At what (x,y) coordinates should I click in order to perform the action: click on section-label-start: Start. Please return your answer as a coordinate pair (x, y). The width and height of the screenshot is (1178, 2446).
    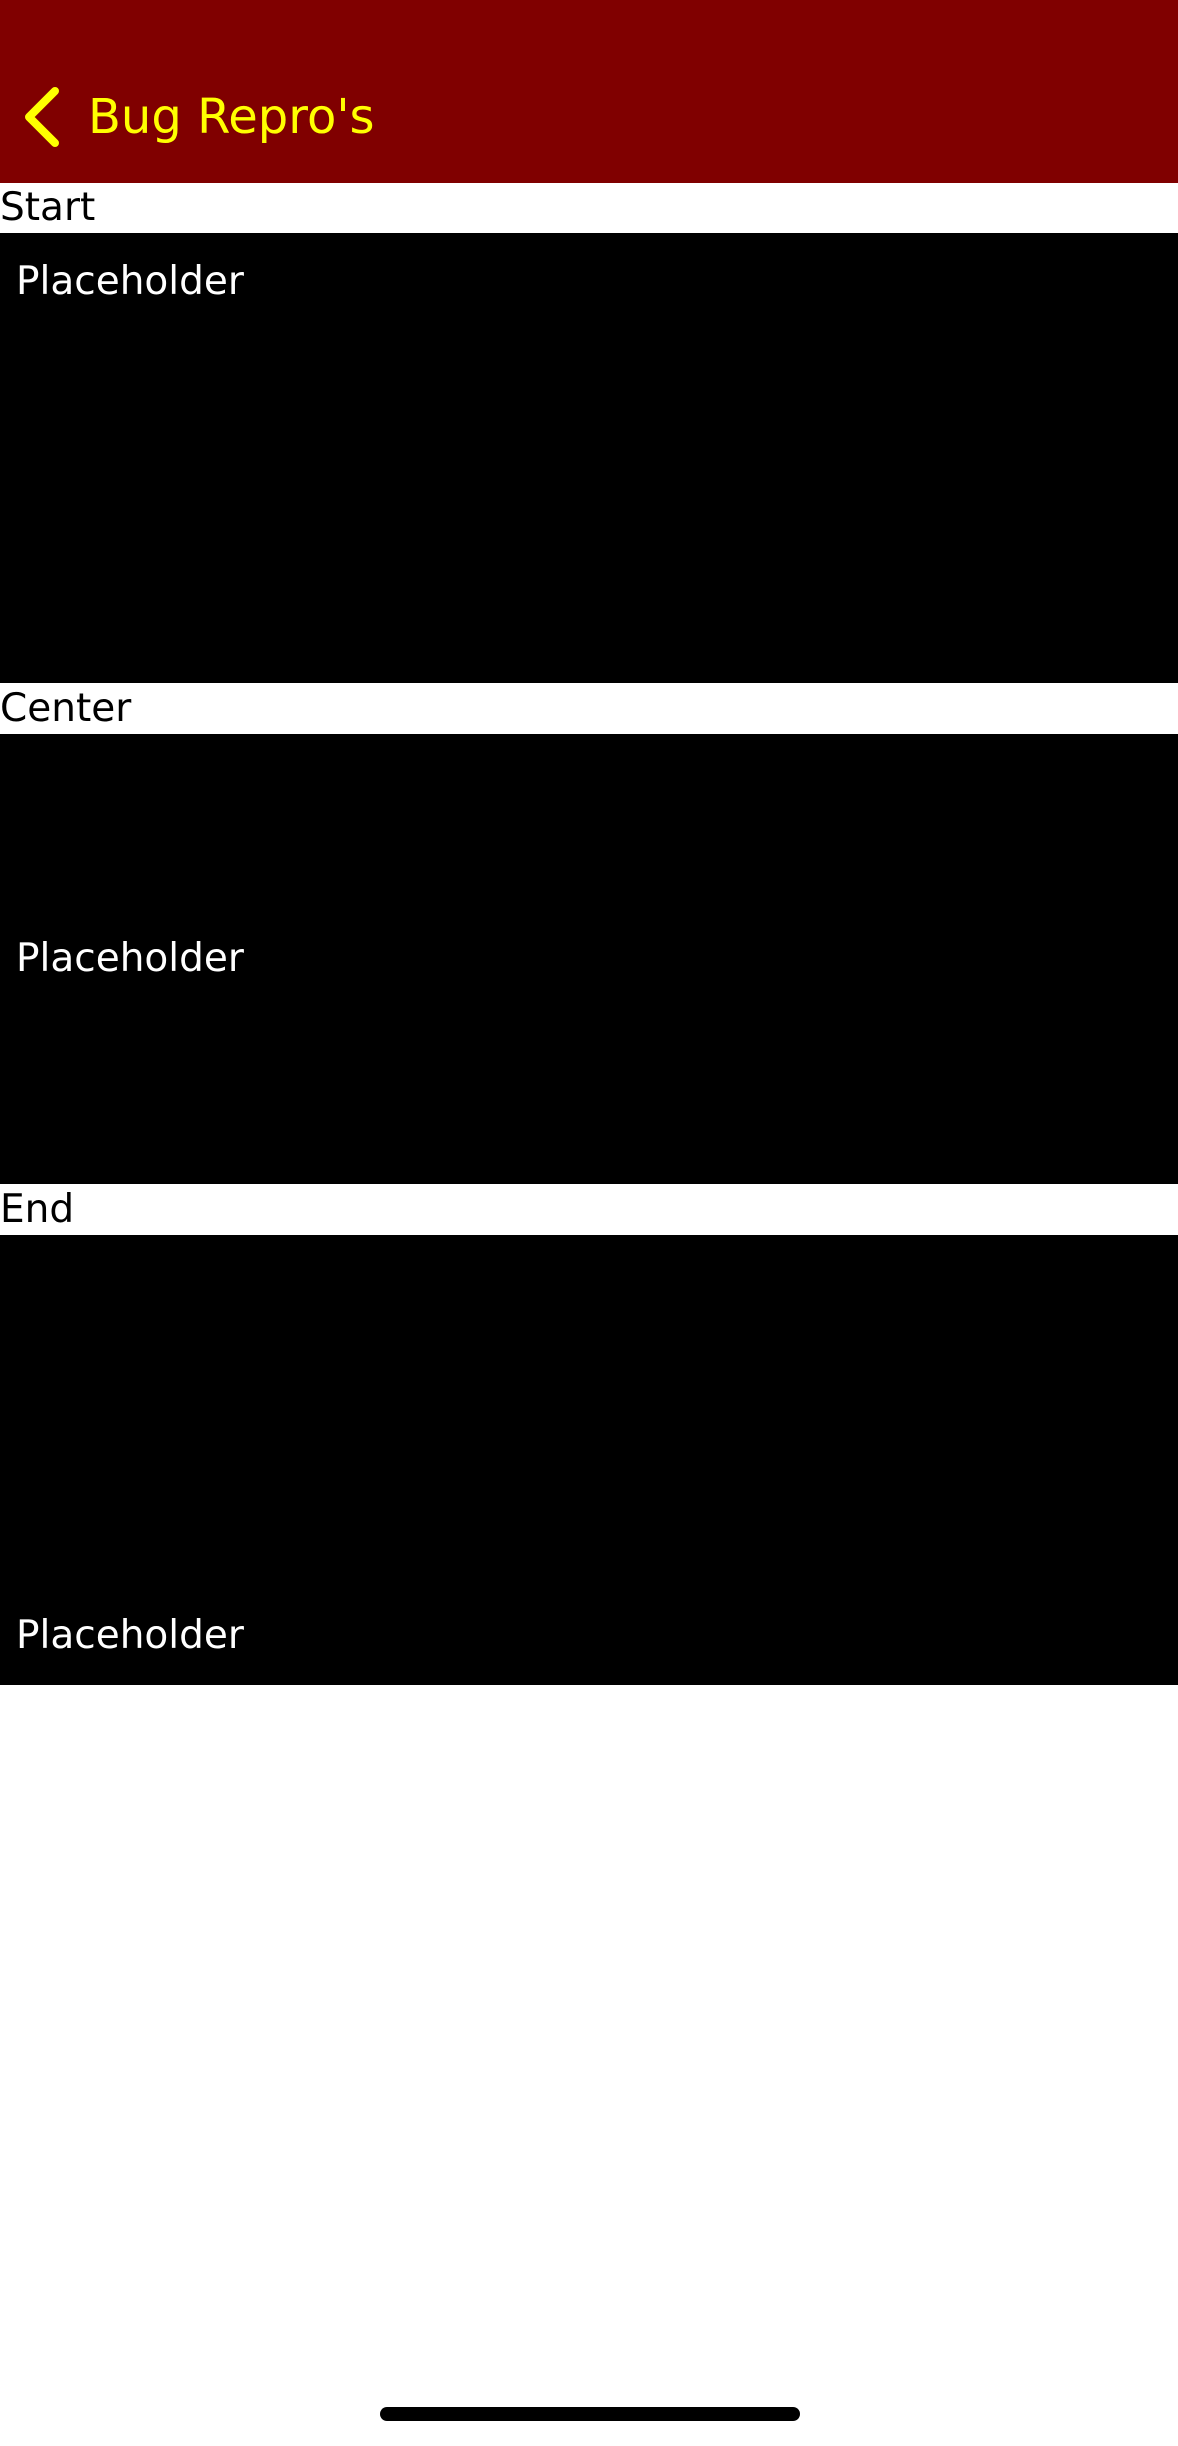
    Looking at the image, I should click on (48, 207).